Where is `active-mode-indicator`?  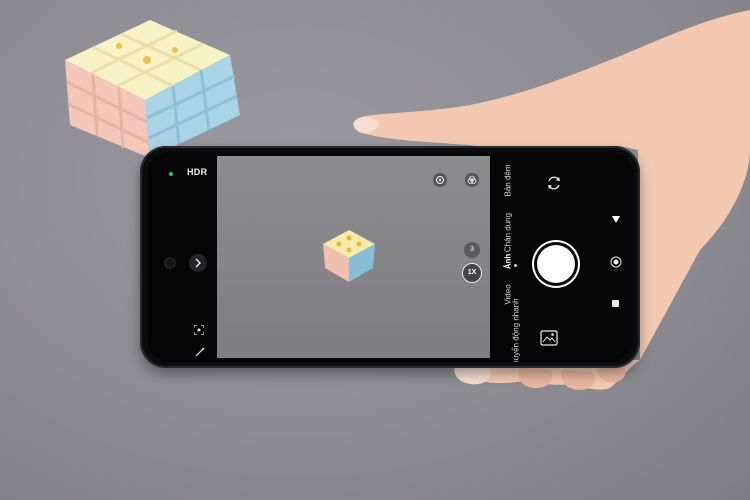 active-mode-indicator is located at coordinates (515, 265).